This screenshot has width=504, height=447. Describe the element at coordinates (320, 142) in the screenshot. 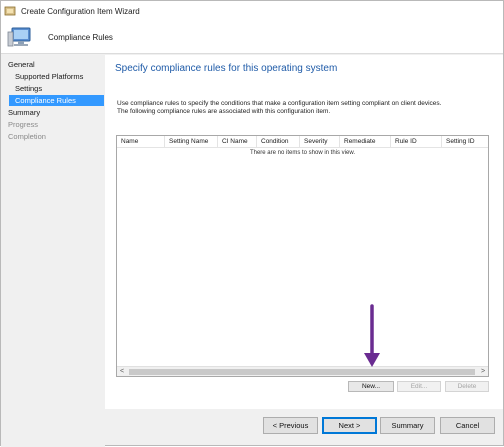

I see `column-header-severity: Severity` at that location.